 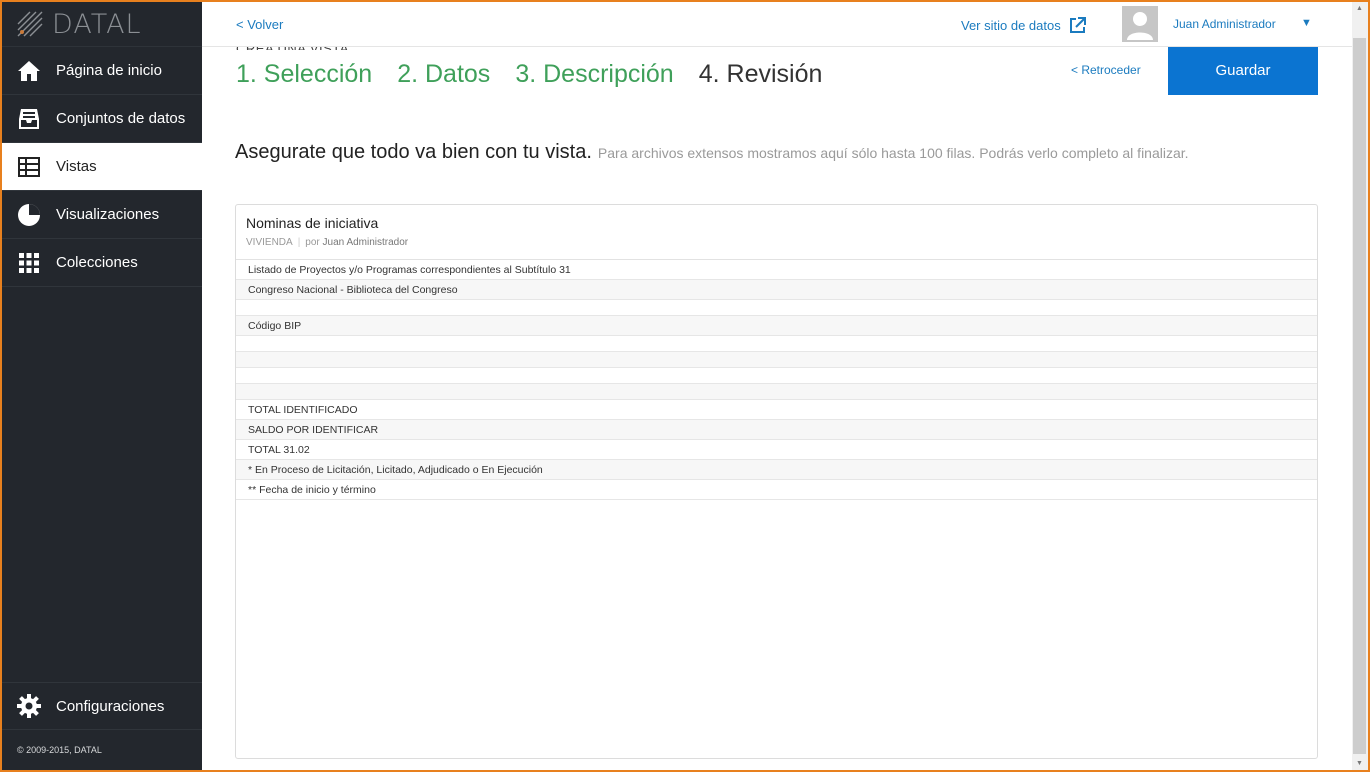 I want to click on card-meta: VIVIENDA | por Juan Administrador, so click(x=327, y=242).